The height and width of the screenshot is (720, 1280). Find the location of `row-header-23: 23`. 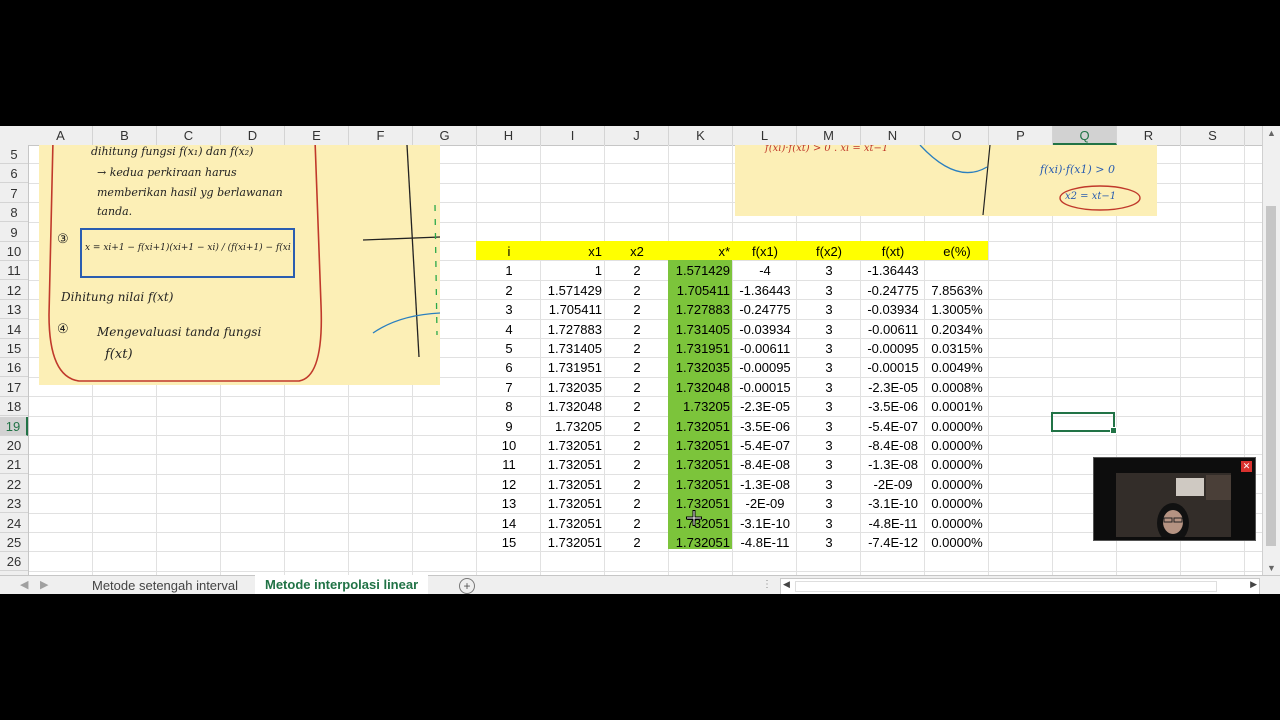

row-header-23: 23 is located at coordinates (14, 503).